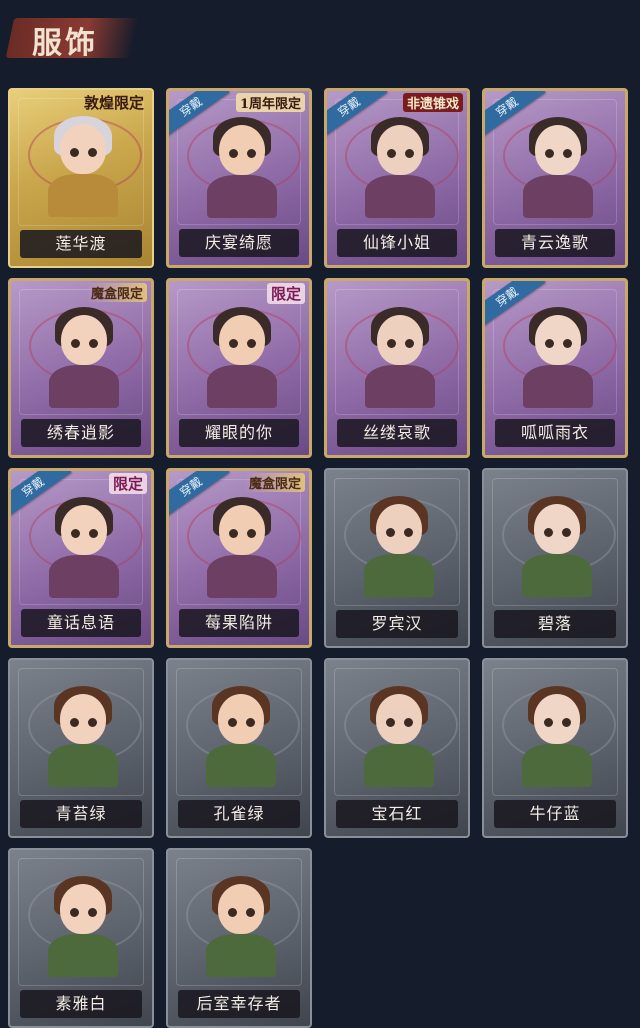  I want to click on costume-card: 敦煌限定 莲华渡, so click(81, 178).